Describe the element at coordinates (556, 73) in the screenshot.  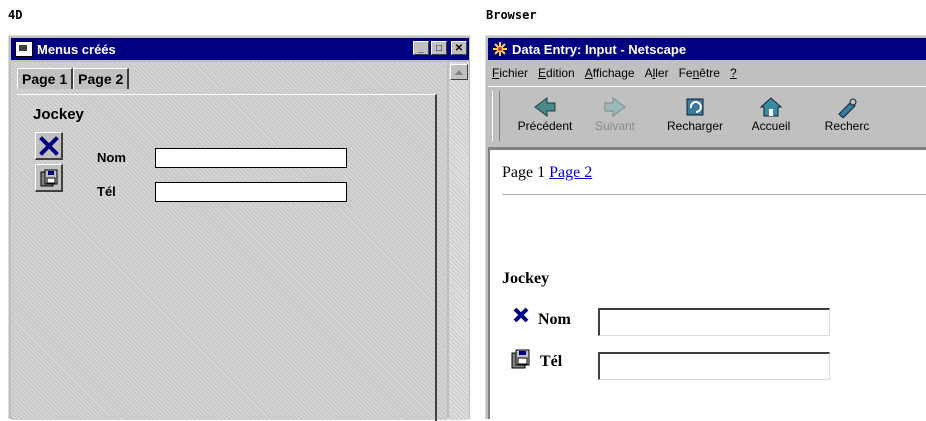
I see `menu-edition: Edition` at that location.